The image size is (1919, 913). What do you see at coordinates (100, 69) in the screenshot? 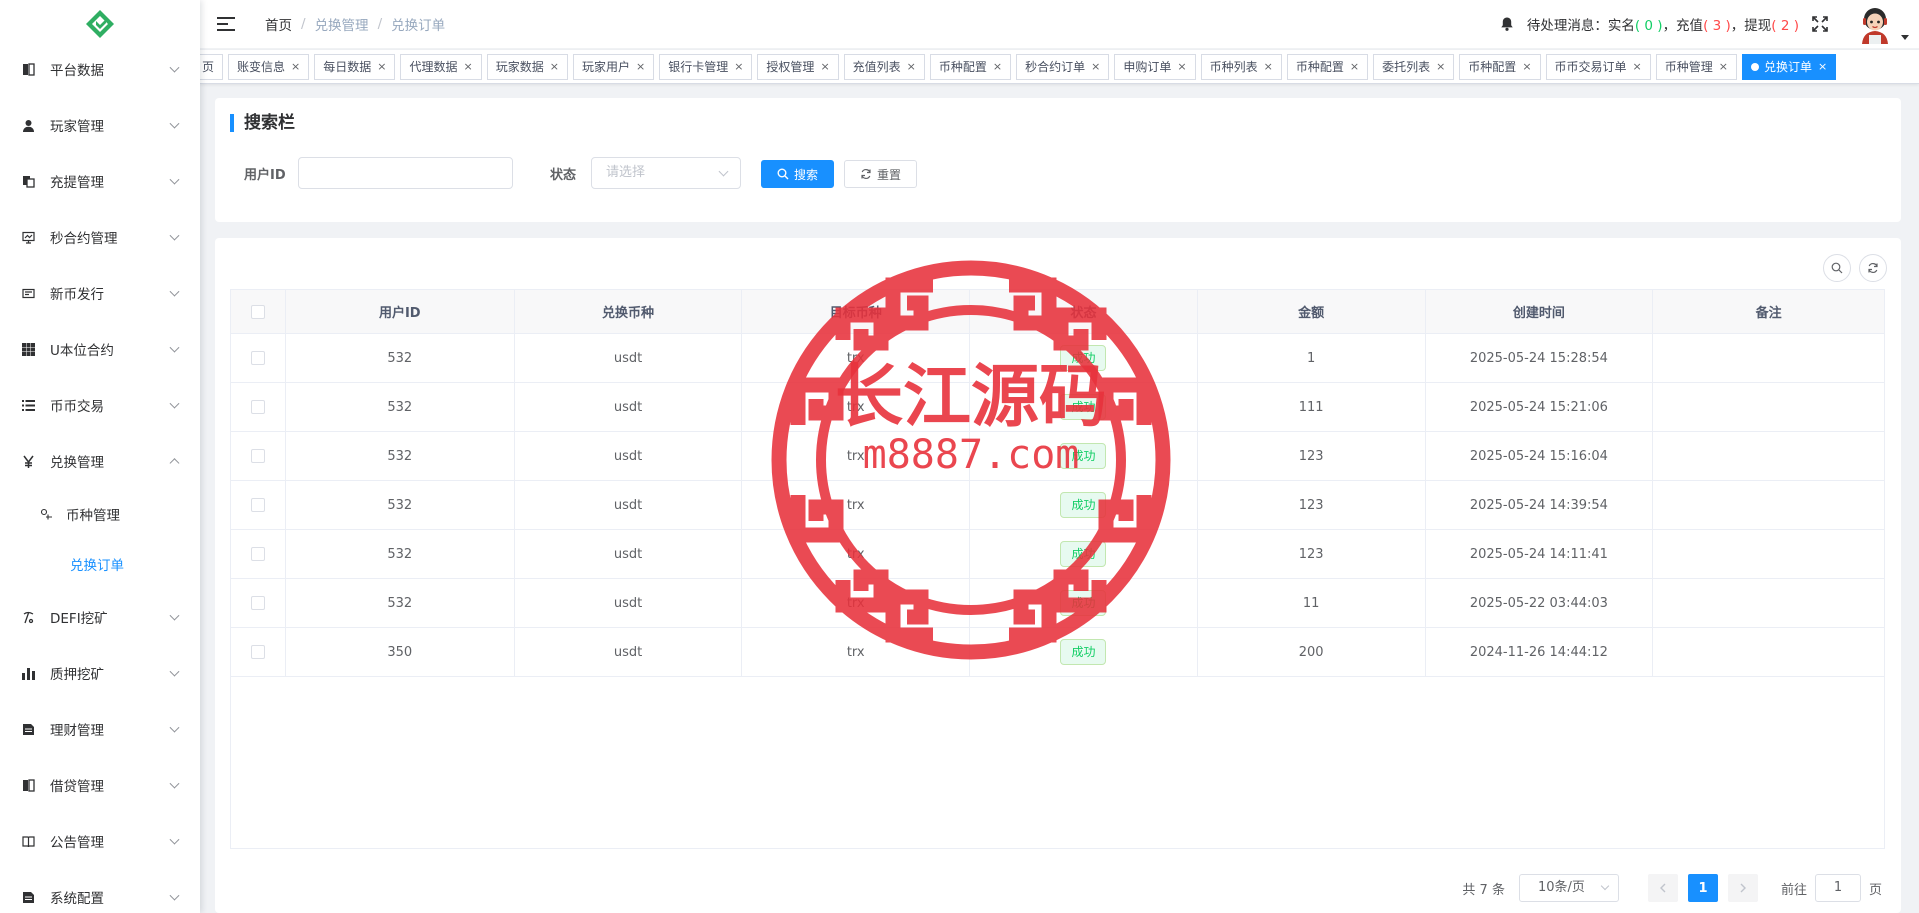
I see `sidebar-item: 平台数据` at bounding box center [100, 69].